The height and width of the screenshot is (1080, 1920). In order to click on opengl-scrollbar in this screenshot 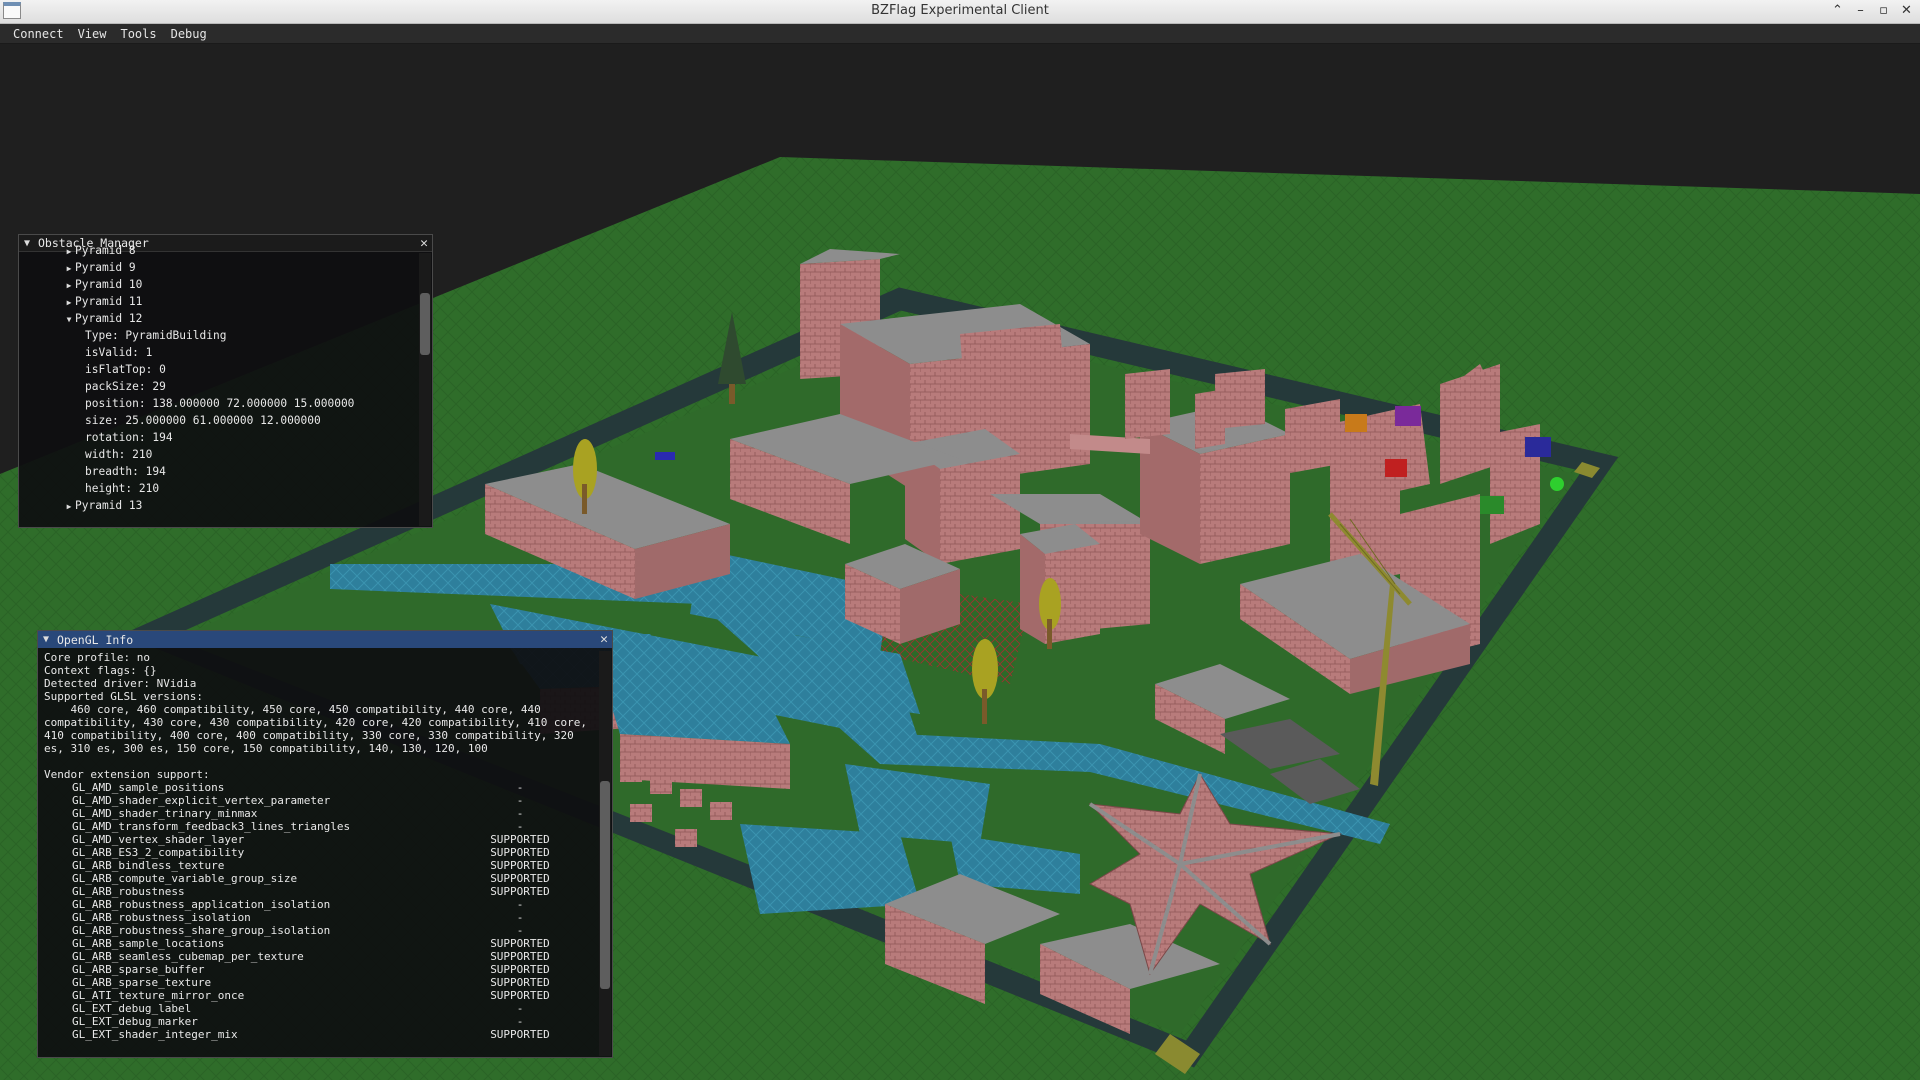, I will do `click(605, 853)`.